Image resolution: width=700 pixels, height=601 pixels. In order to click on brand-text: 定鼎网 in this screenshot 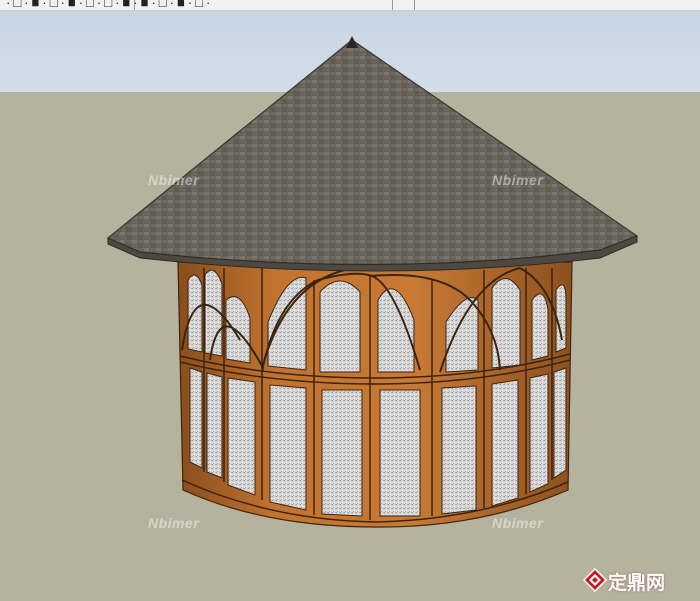, I will do `click(637, 583)`.